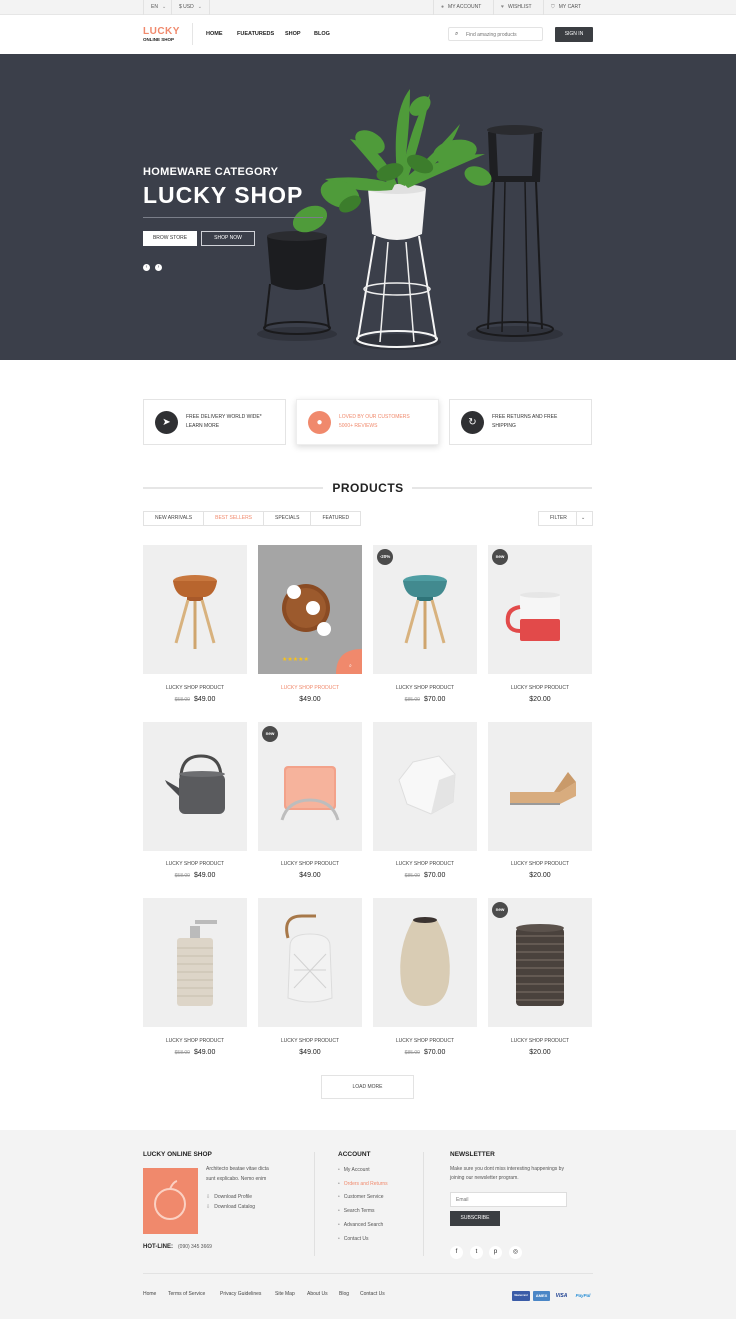 This screenshot has width=736, height=1319. What do you see at coordinates (353, 1239) in the screenshot?
I see `footer-link-contact-us: • Contact Us` at bounding box center [353, 1239].